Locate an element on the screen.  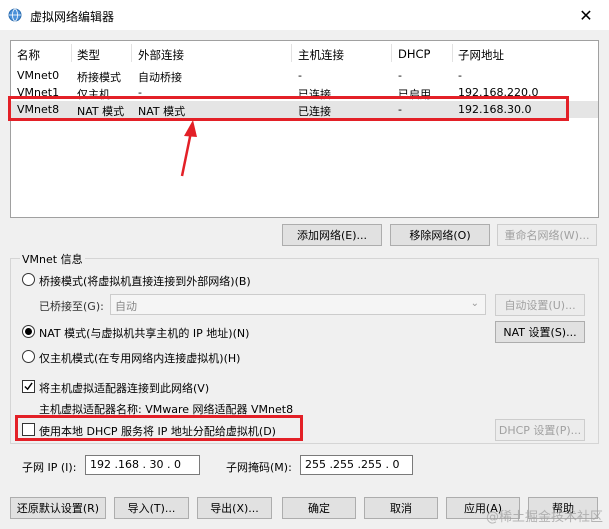
cell-name: VMnet0 is located at coordinates (38, 75).